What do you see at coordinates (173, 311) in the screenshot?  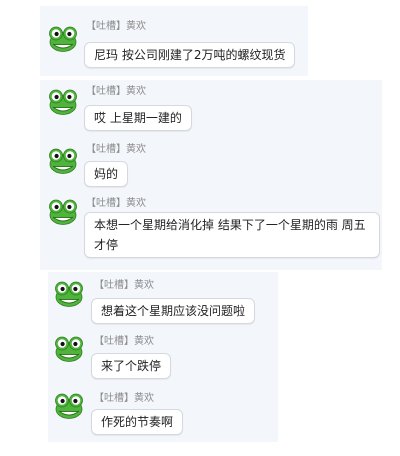 I see `message-bubble: 想着这个星期应该没问题啦` at bounding box center [173, 311].